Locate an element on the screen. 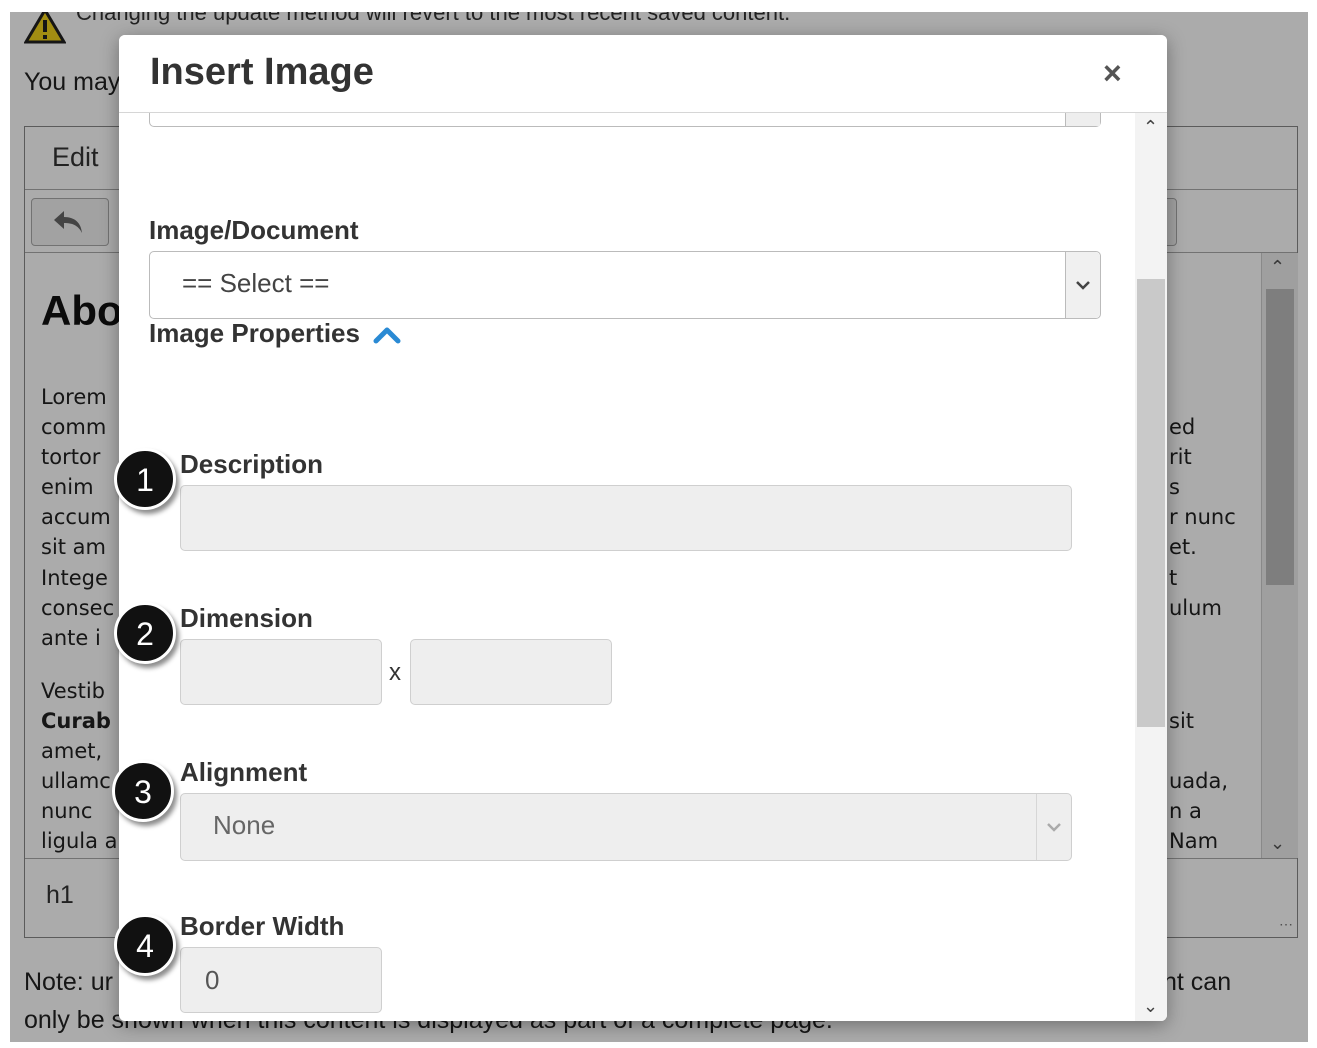 This screenshot has width=1317, height=1048. image-document-label: Image/Document is located at coordinates (254, 230).